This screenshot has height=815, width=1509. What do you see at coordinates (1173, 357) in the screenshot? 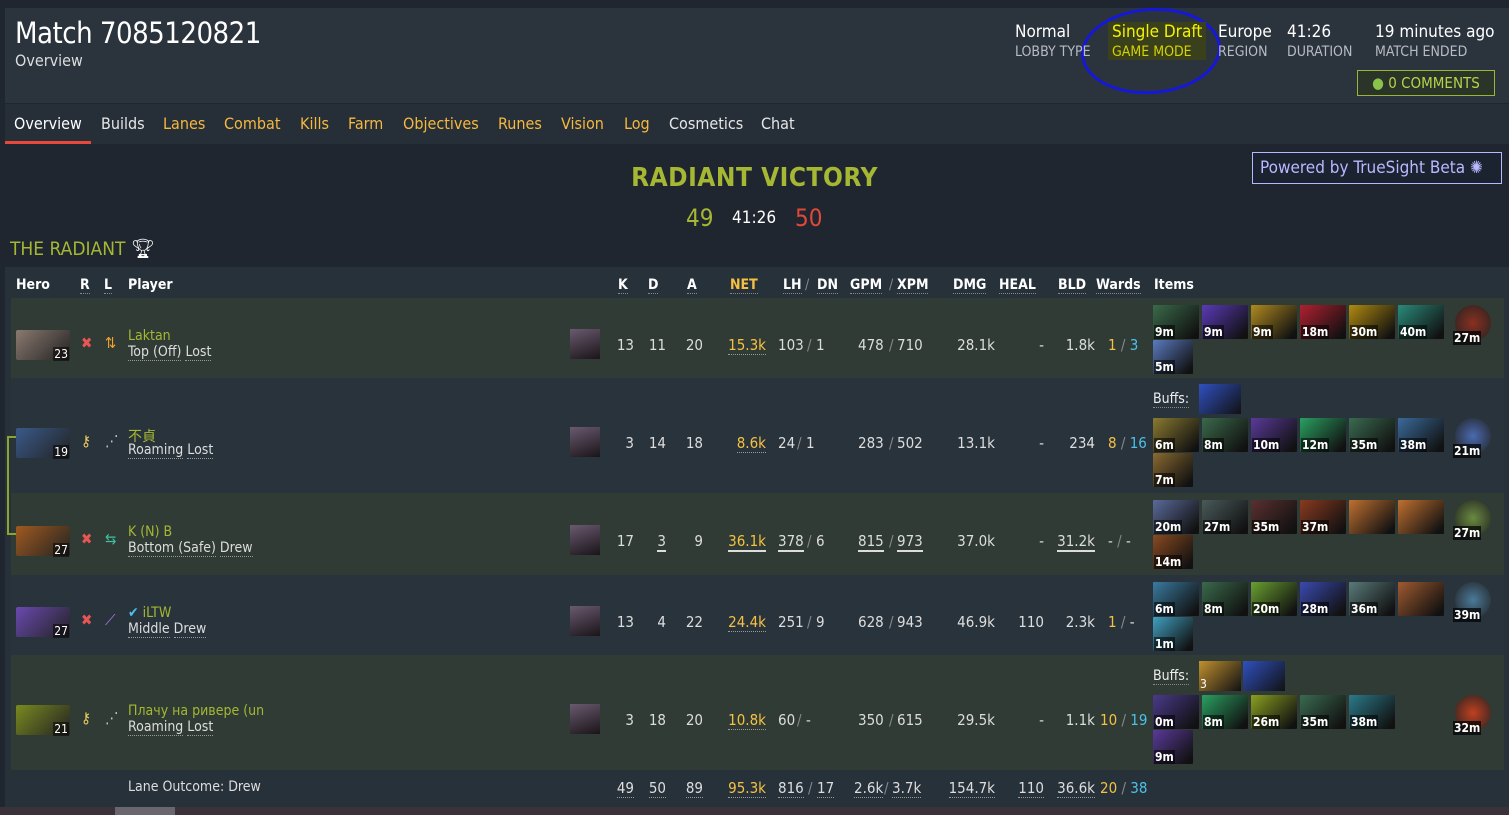
I see `backpack-item: 5m` at bounding box center [1173, 357].